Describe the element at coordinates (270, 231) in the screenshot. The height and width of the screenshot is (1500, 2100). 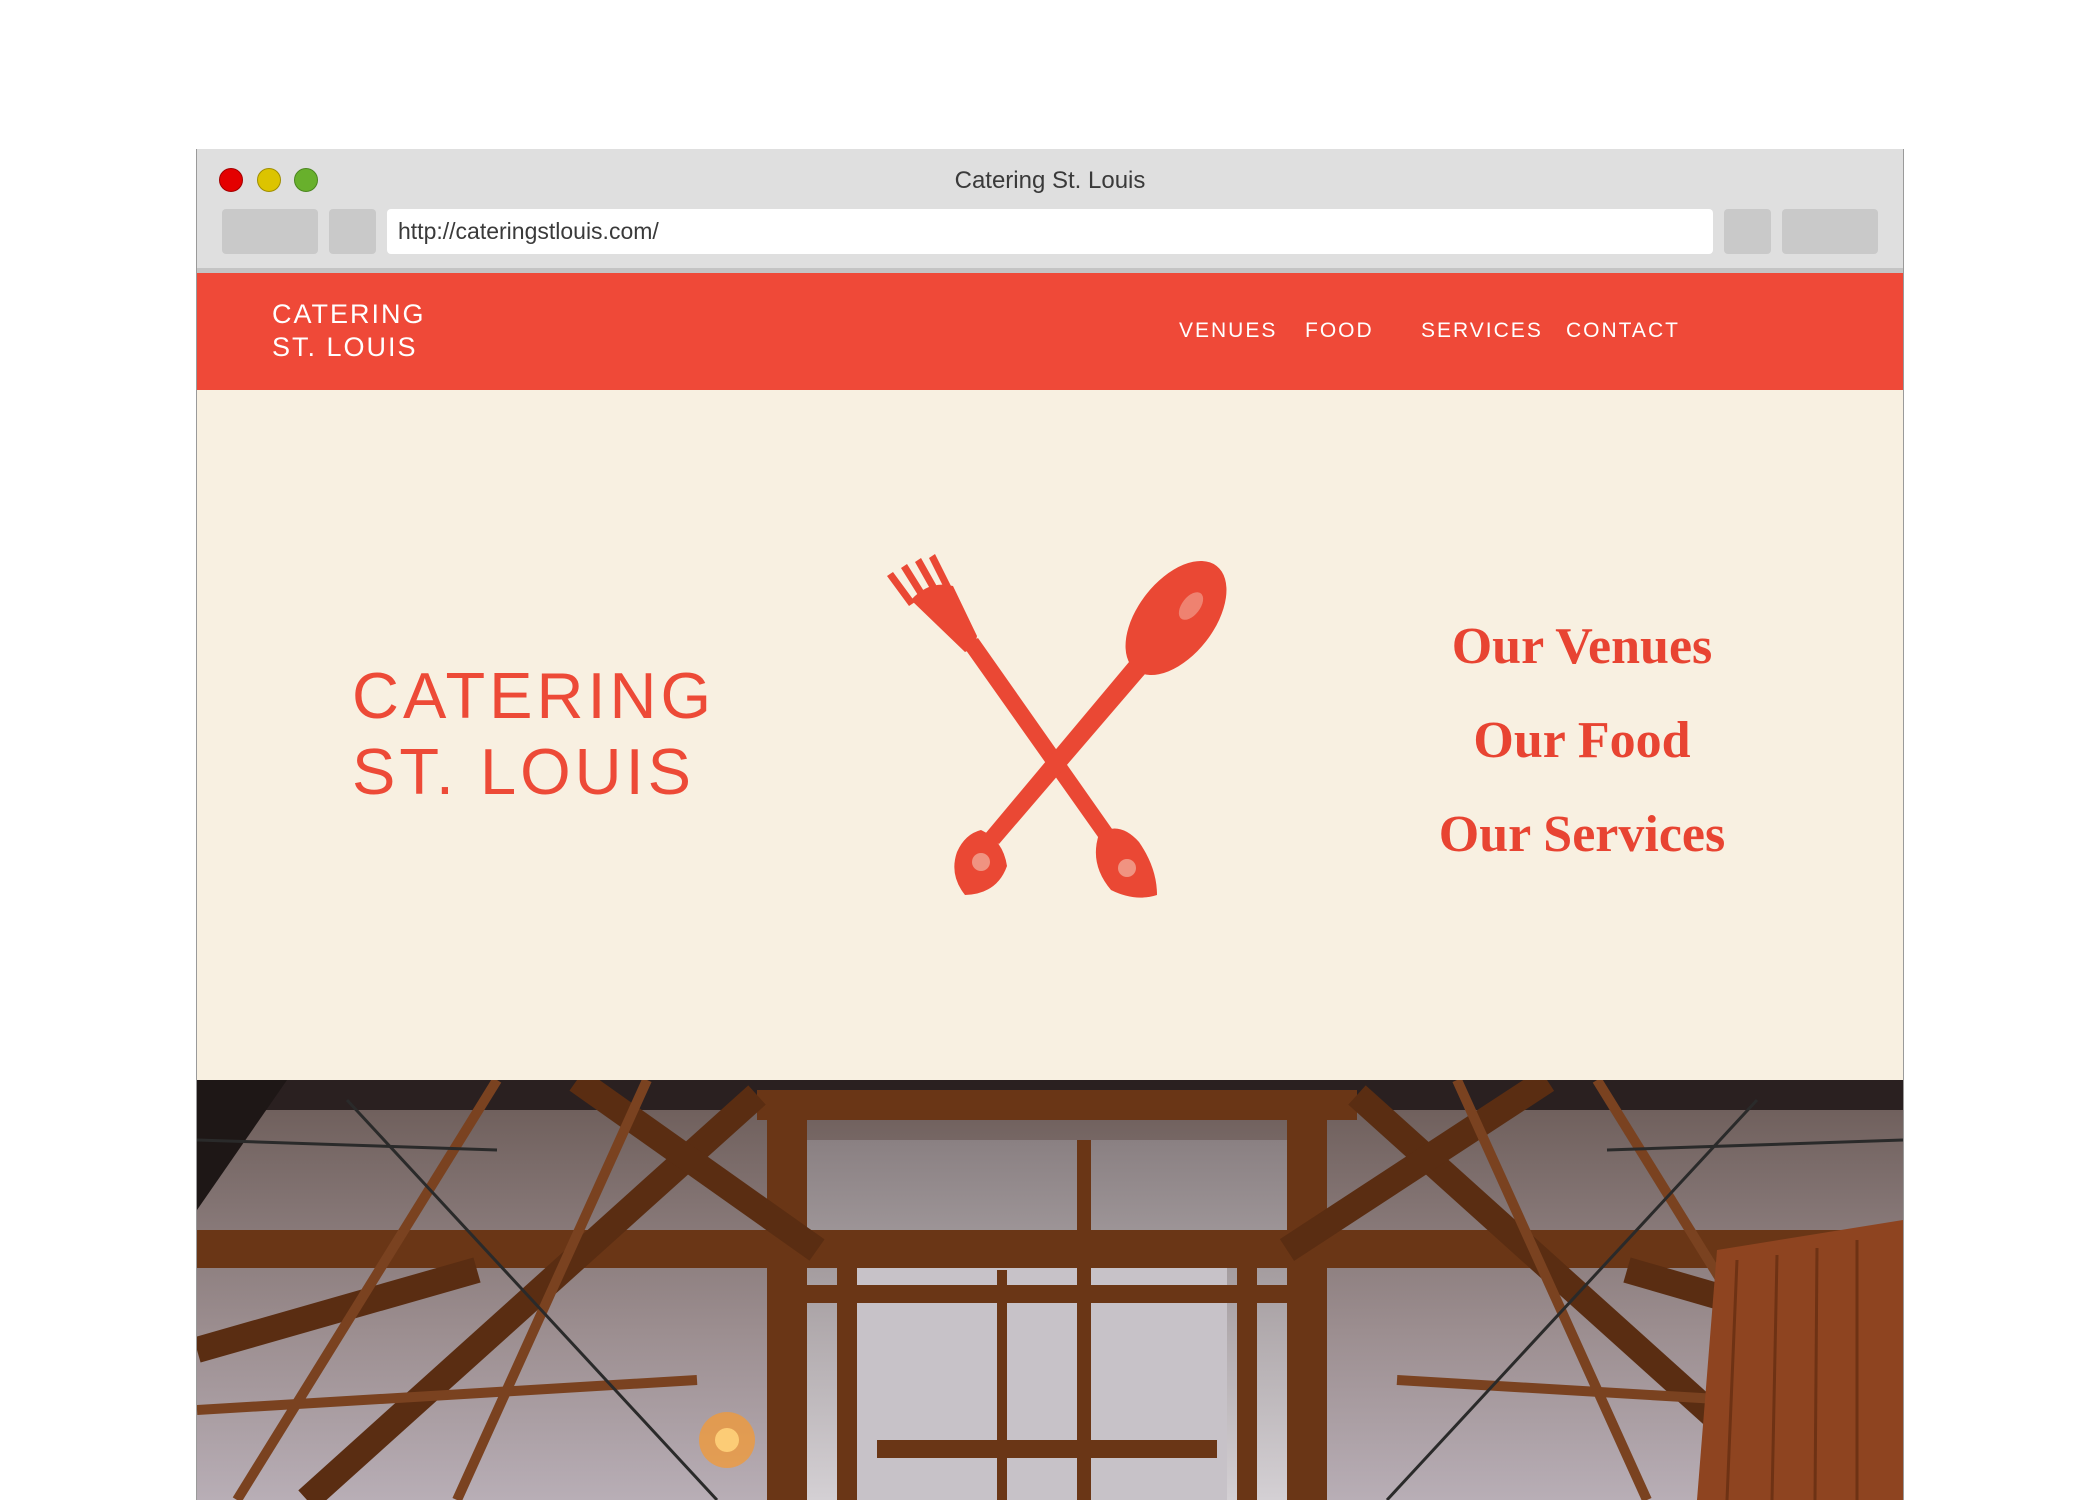
I see `back-button` at that location.